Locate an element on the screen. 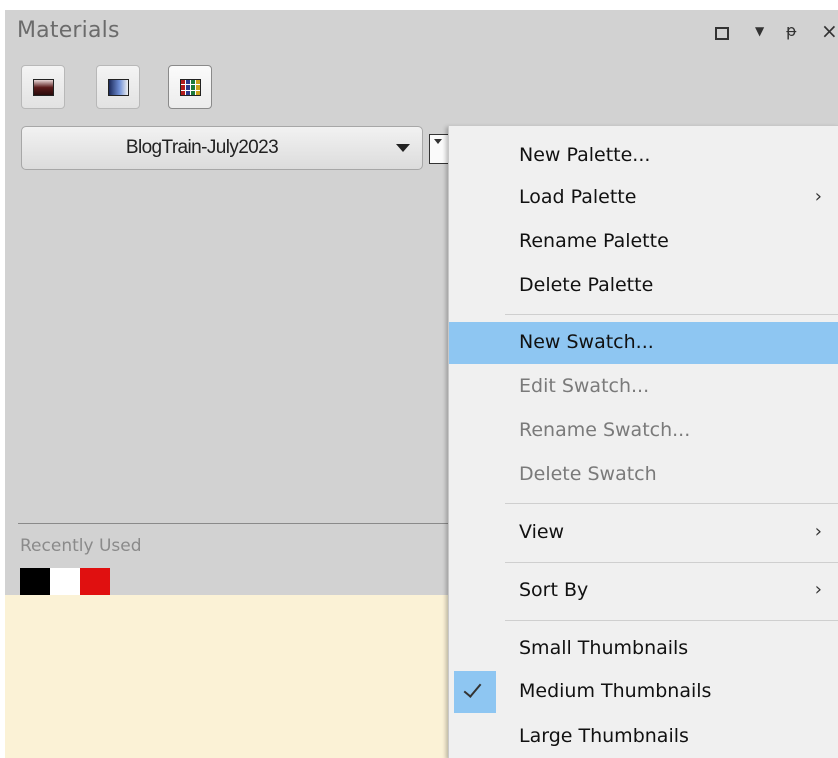 This screenshot has width=838, height=758. menu-item-label: Medium Thumbnails is located at coordinates (615, 691).